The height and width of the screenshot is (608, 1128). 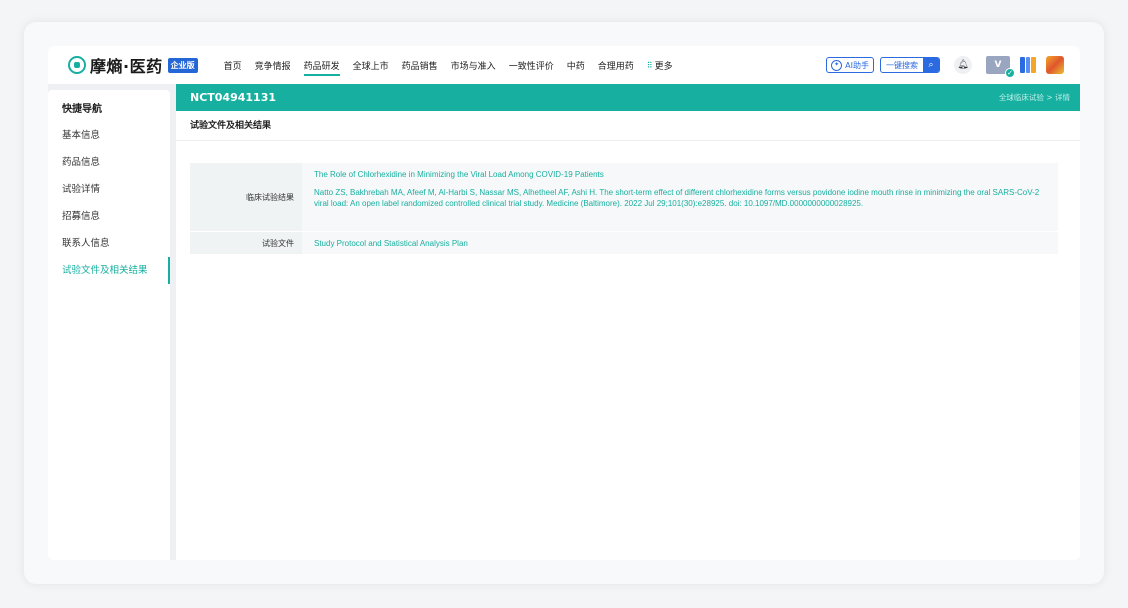 What do you see at coordinates (77, 65) in the screenshot?
I see `logo-mark-icon` at bounding box center [77, 65].